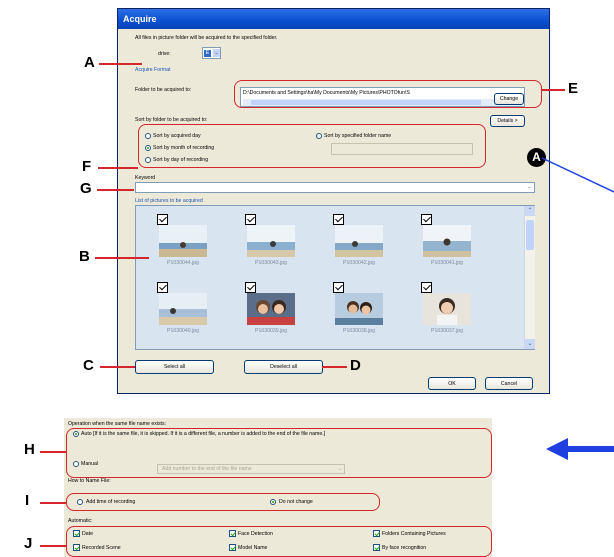 The image size is (614, 557). What do you see at coordinates (145, 178) in the screenshot?
I see `keyword-label: Keyword` at bounding box center [145, 178].